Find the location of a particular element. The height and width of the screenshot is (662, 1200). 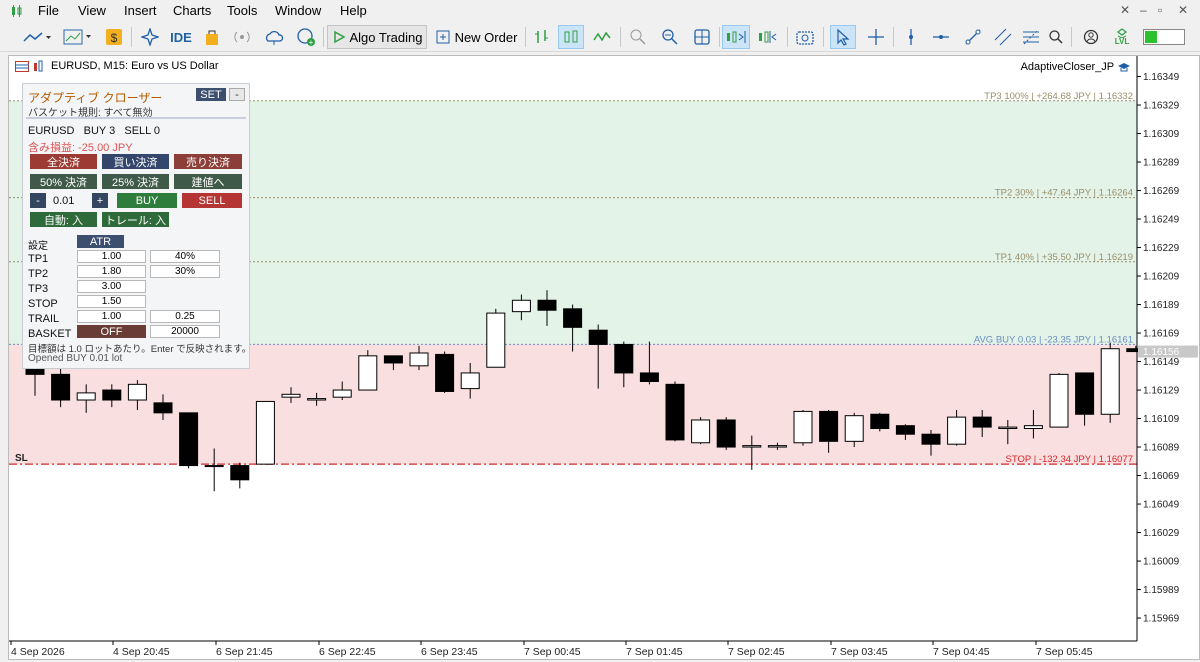

menu-file: File is located at coordinates (48, 10).